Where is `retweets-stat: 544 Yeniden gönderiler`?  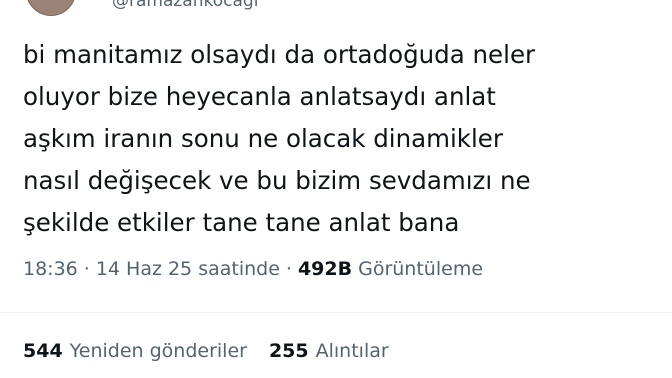 retweets-stat: 544 Yeniden gönderiler is located at coordinates (135, 351).